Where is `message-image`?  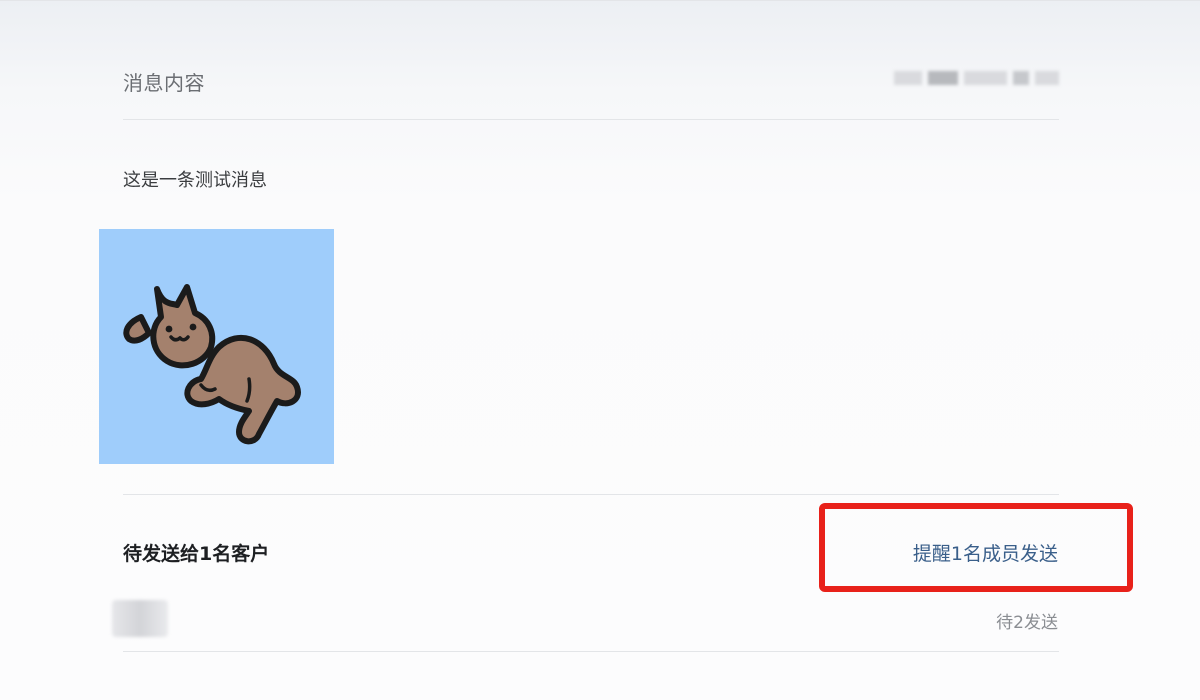 message-image is located at coordinates (216, 346).